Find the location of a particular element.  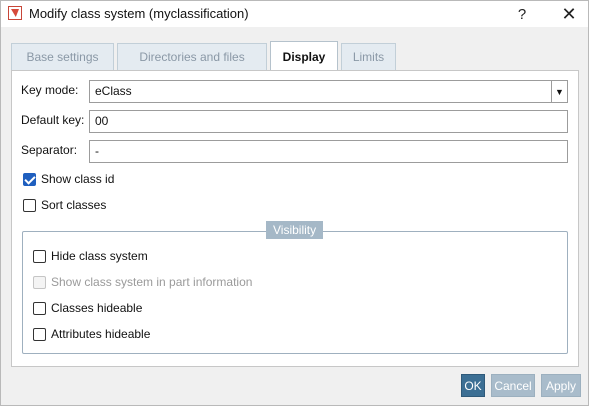

close-button: ✕ is located at coordinates (569, 14).